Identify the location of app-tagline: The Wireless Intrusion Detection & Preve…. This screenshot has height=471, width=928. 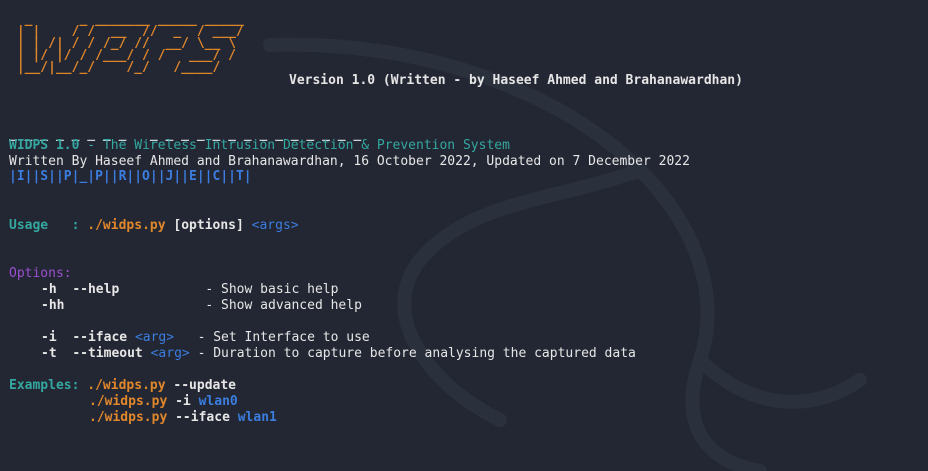
(306, 145).